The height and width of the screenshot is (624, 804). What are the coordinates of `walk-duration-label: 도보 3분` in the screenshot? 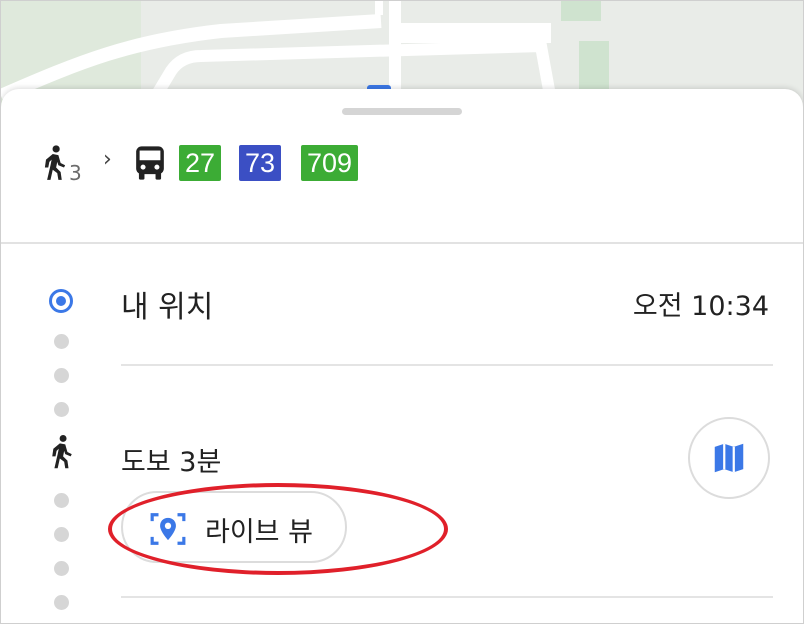 It's located at (171, 462).